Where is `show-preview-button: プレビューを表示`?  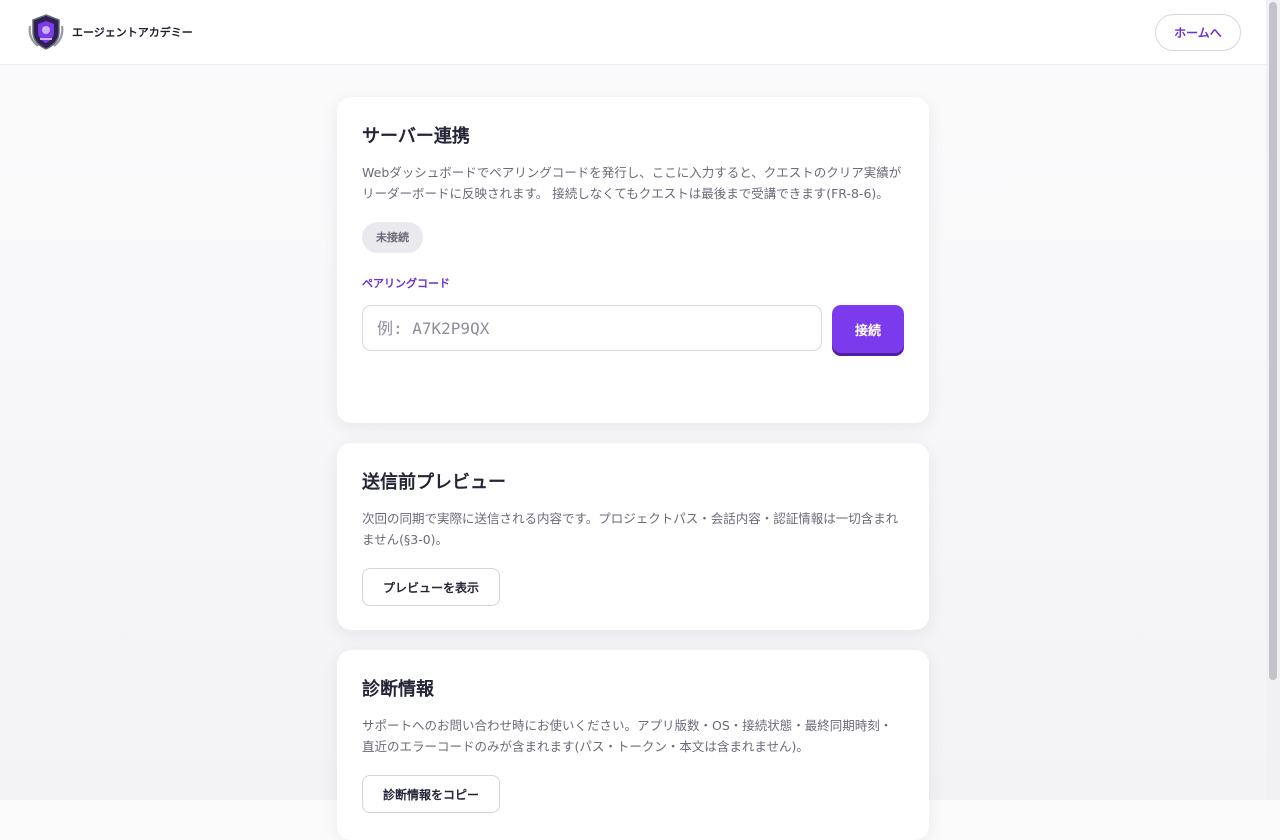
show-preview-button: プレビューを表示 is located at coordinates (431, 587).